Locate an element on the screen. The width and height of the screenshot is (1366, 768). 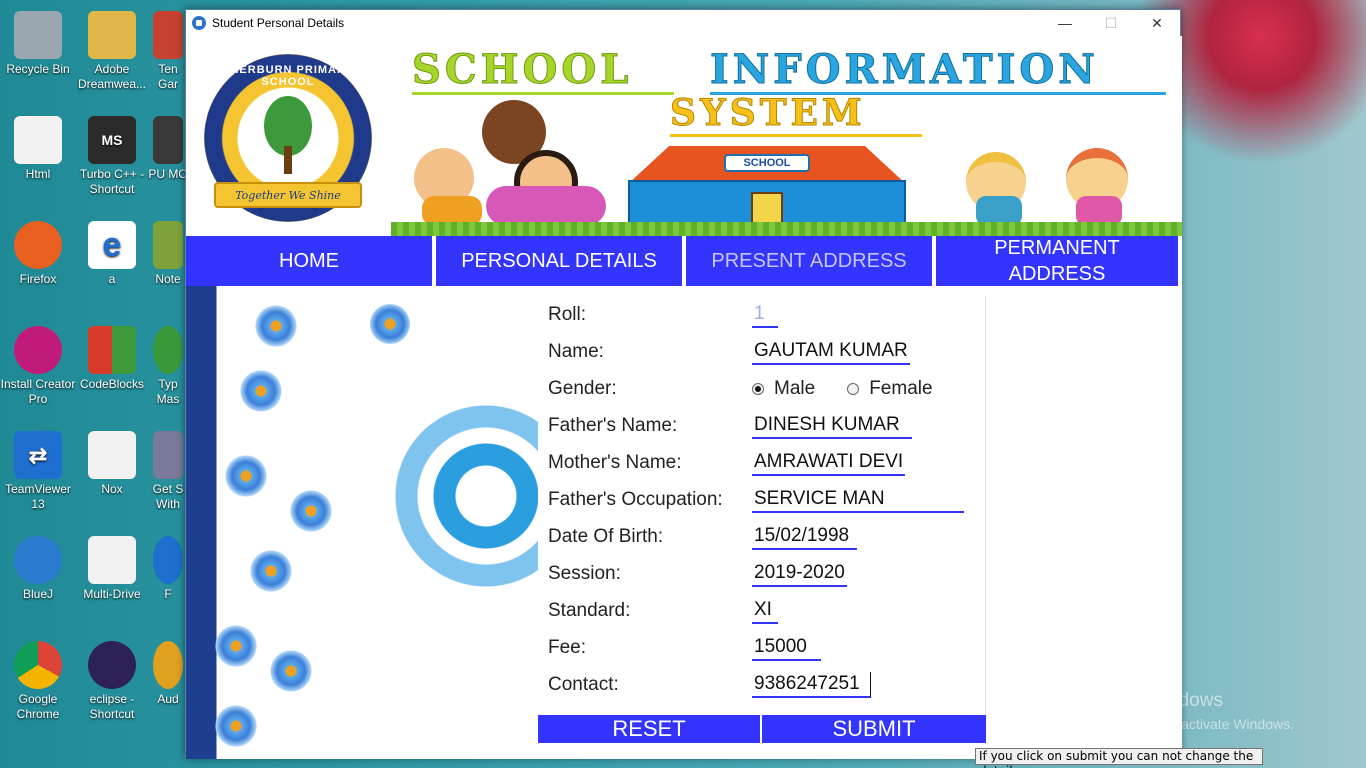
nav-tab-present-address: PRESENT ADDRESS is located at coordinates (809, 261).